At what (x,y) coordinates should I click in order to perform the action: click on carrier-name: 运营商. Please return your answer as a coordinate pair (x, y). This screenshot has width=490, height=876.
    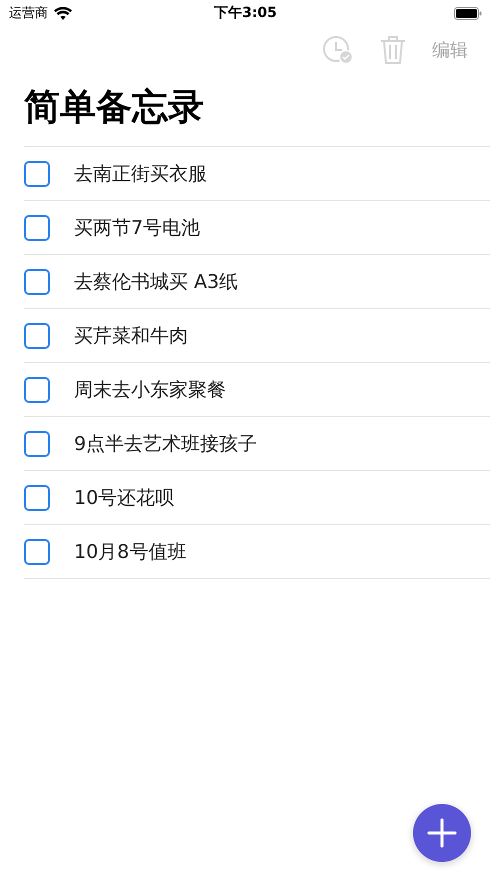
    Looking at the image, I should click on (28, 13).